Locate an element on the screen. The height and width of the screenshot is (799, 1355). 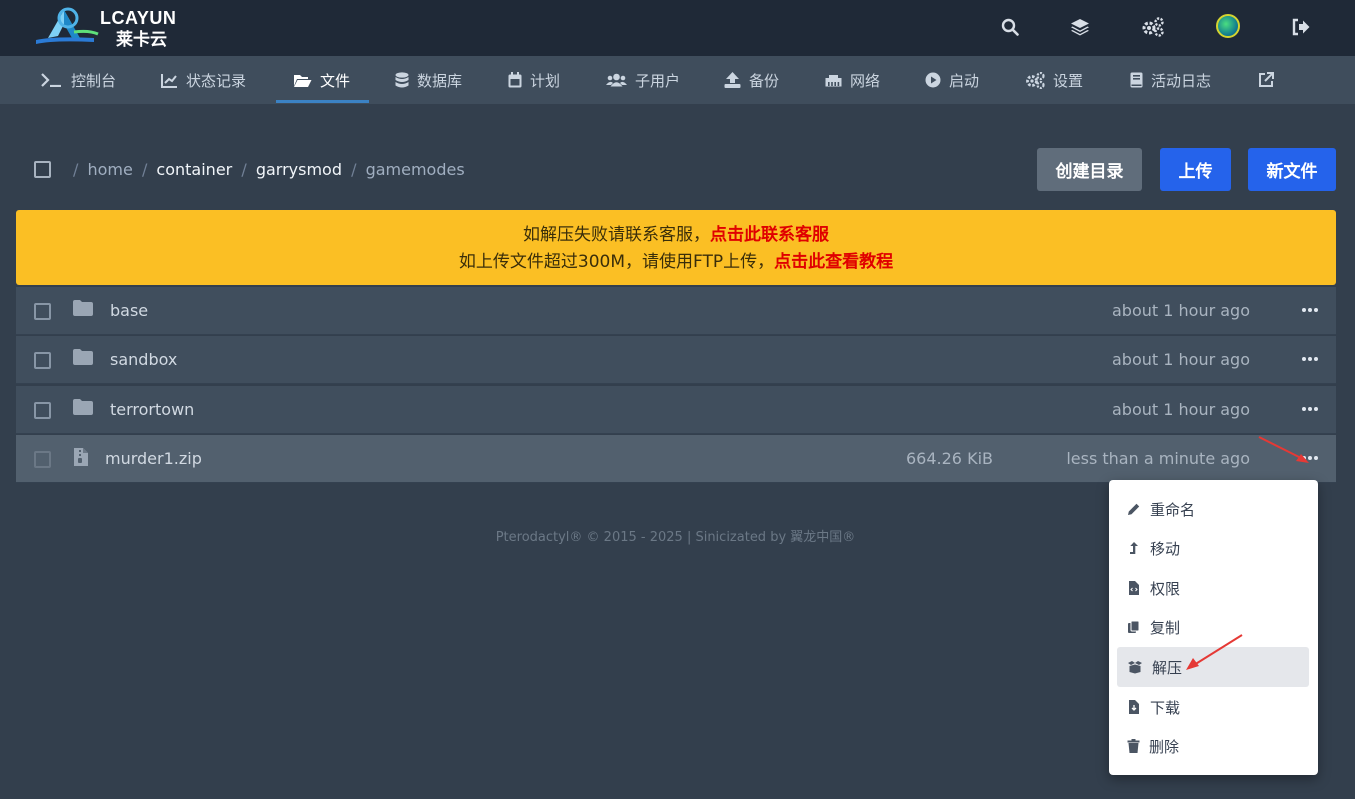
file-code-icon is located at coordinates (1134, 588).